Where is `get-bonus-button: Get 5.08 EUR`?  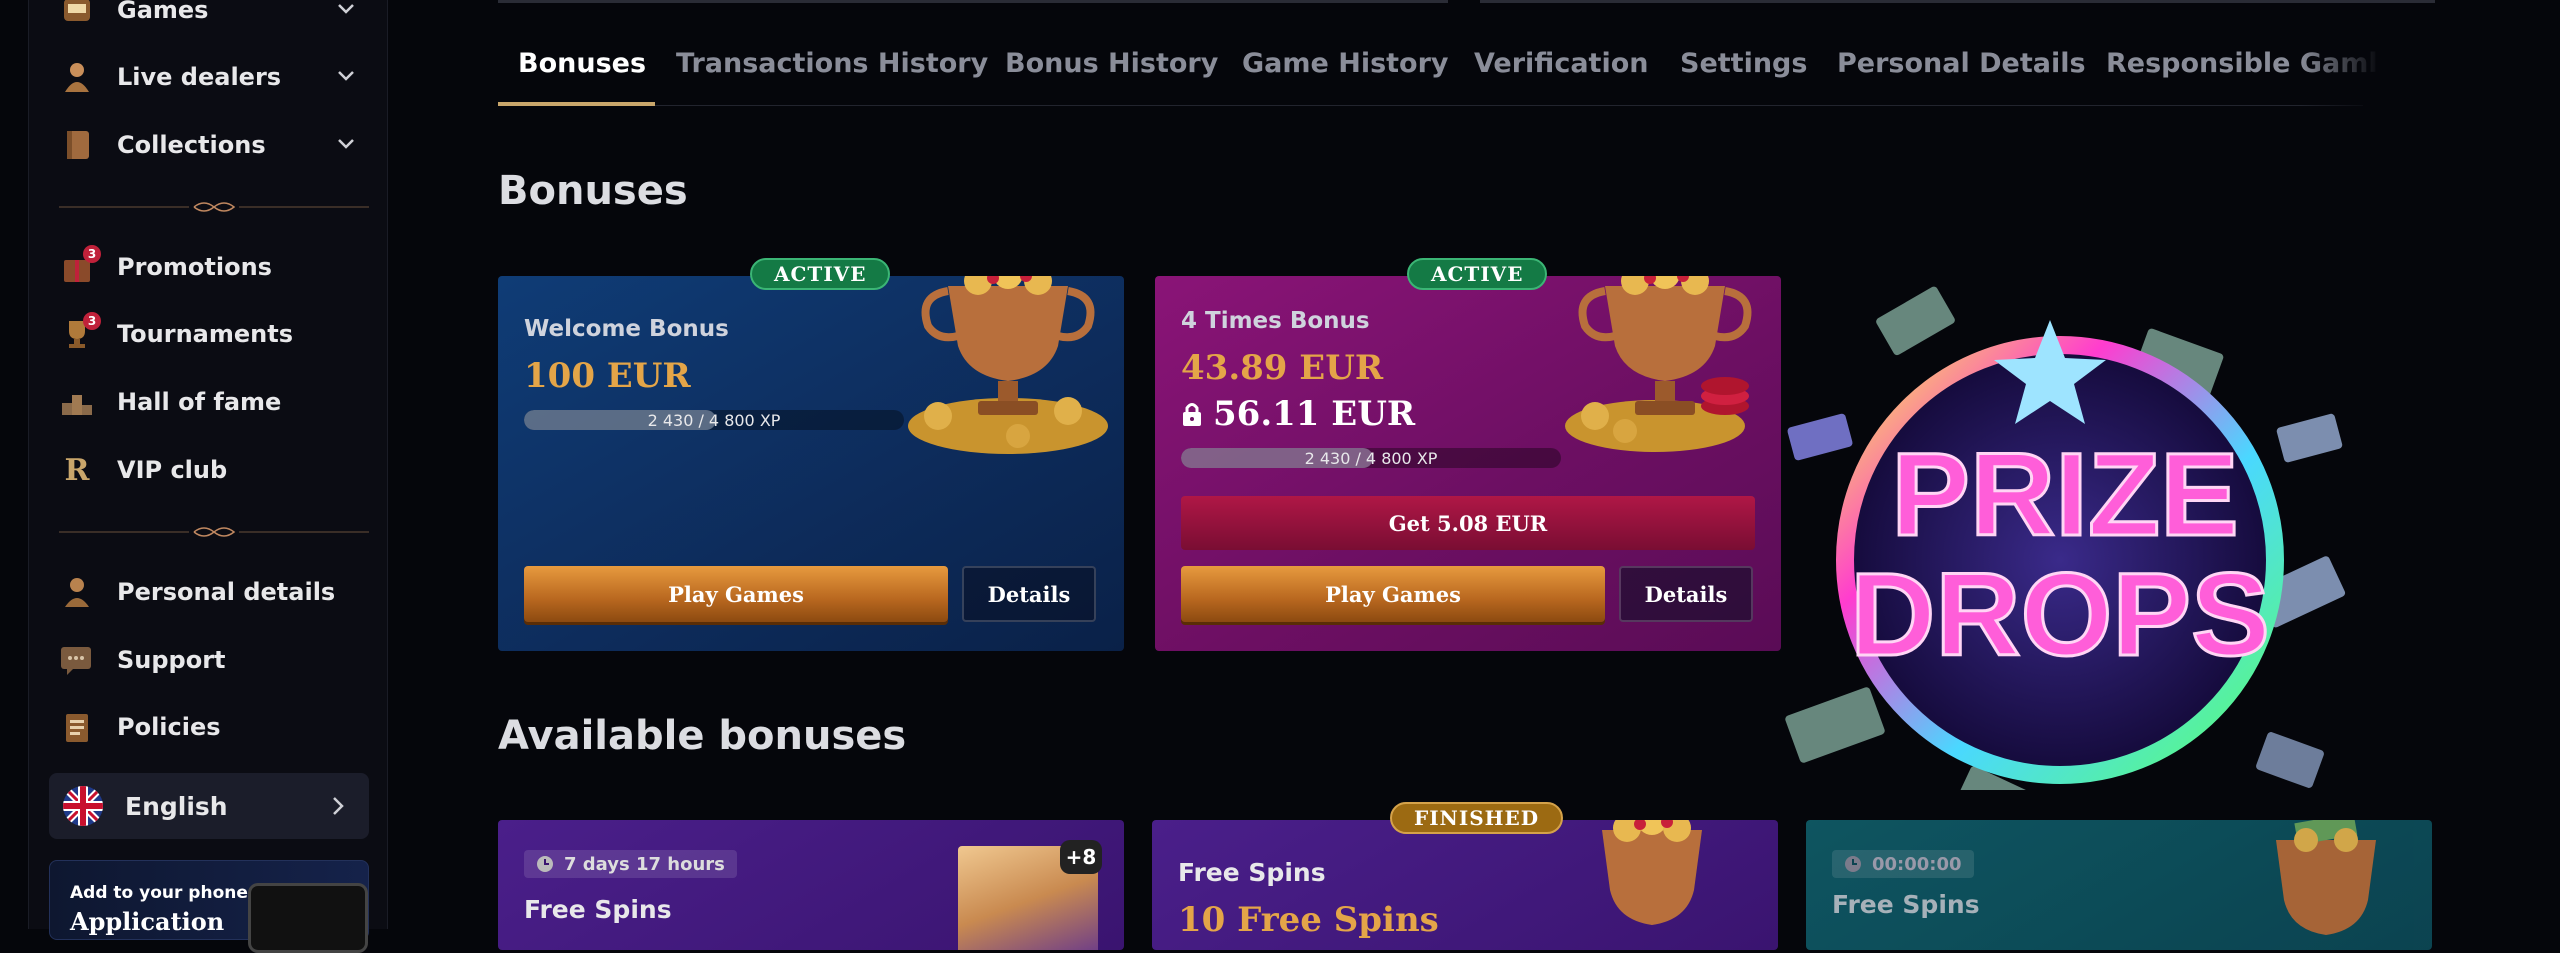 get-bonus-button: Get 5.08 EUR is located at coordinates (1468, 523).